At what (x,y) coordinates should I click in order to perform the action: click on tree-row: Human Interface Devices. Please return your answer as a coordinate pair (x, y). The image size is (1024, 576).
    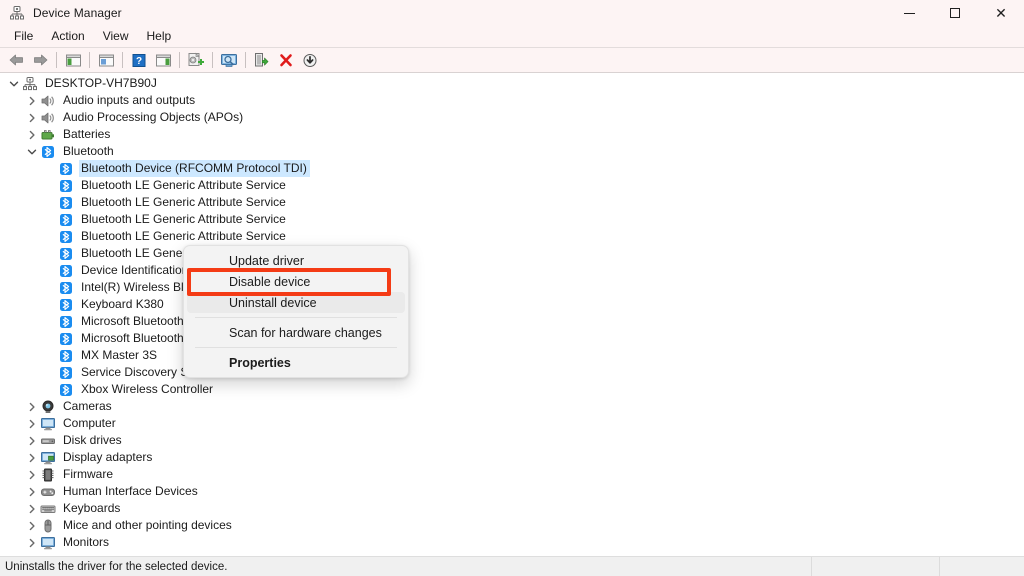
    Looking at the image, I should click on (512, 491).